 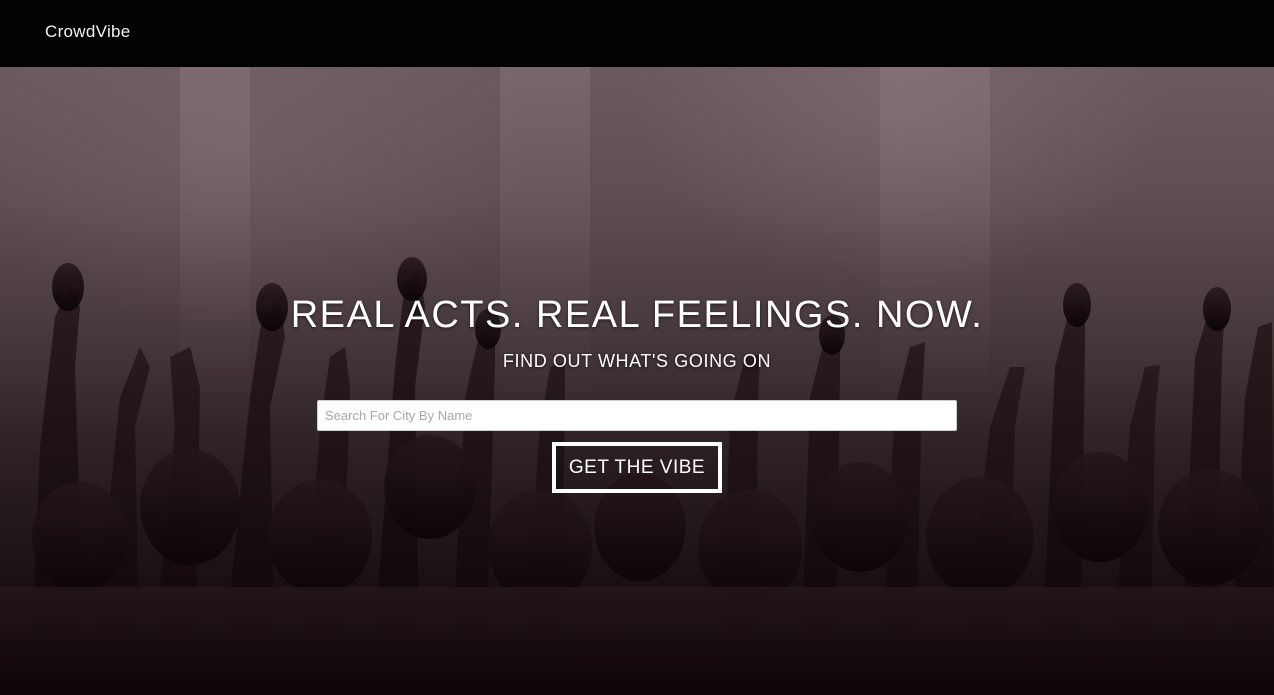 What do you see at coordinates (637, 315) in the screenshot?
I see `hero-headline: REAL ACTS. REAL FEELINGS. NOW.` at bounding box center [637, 315].